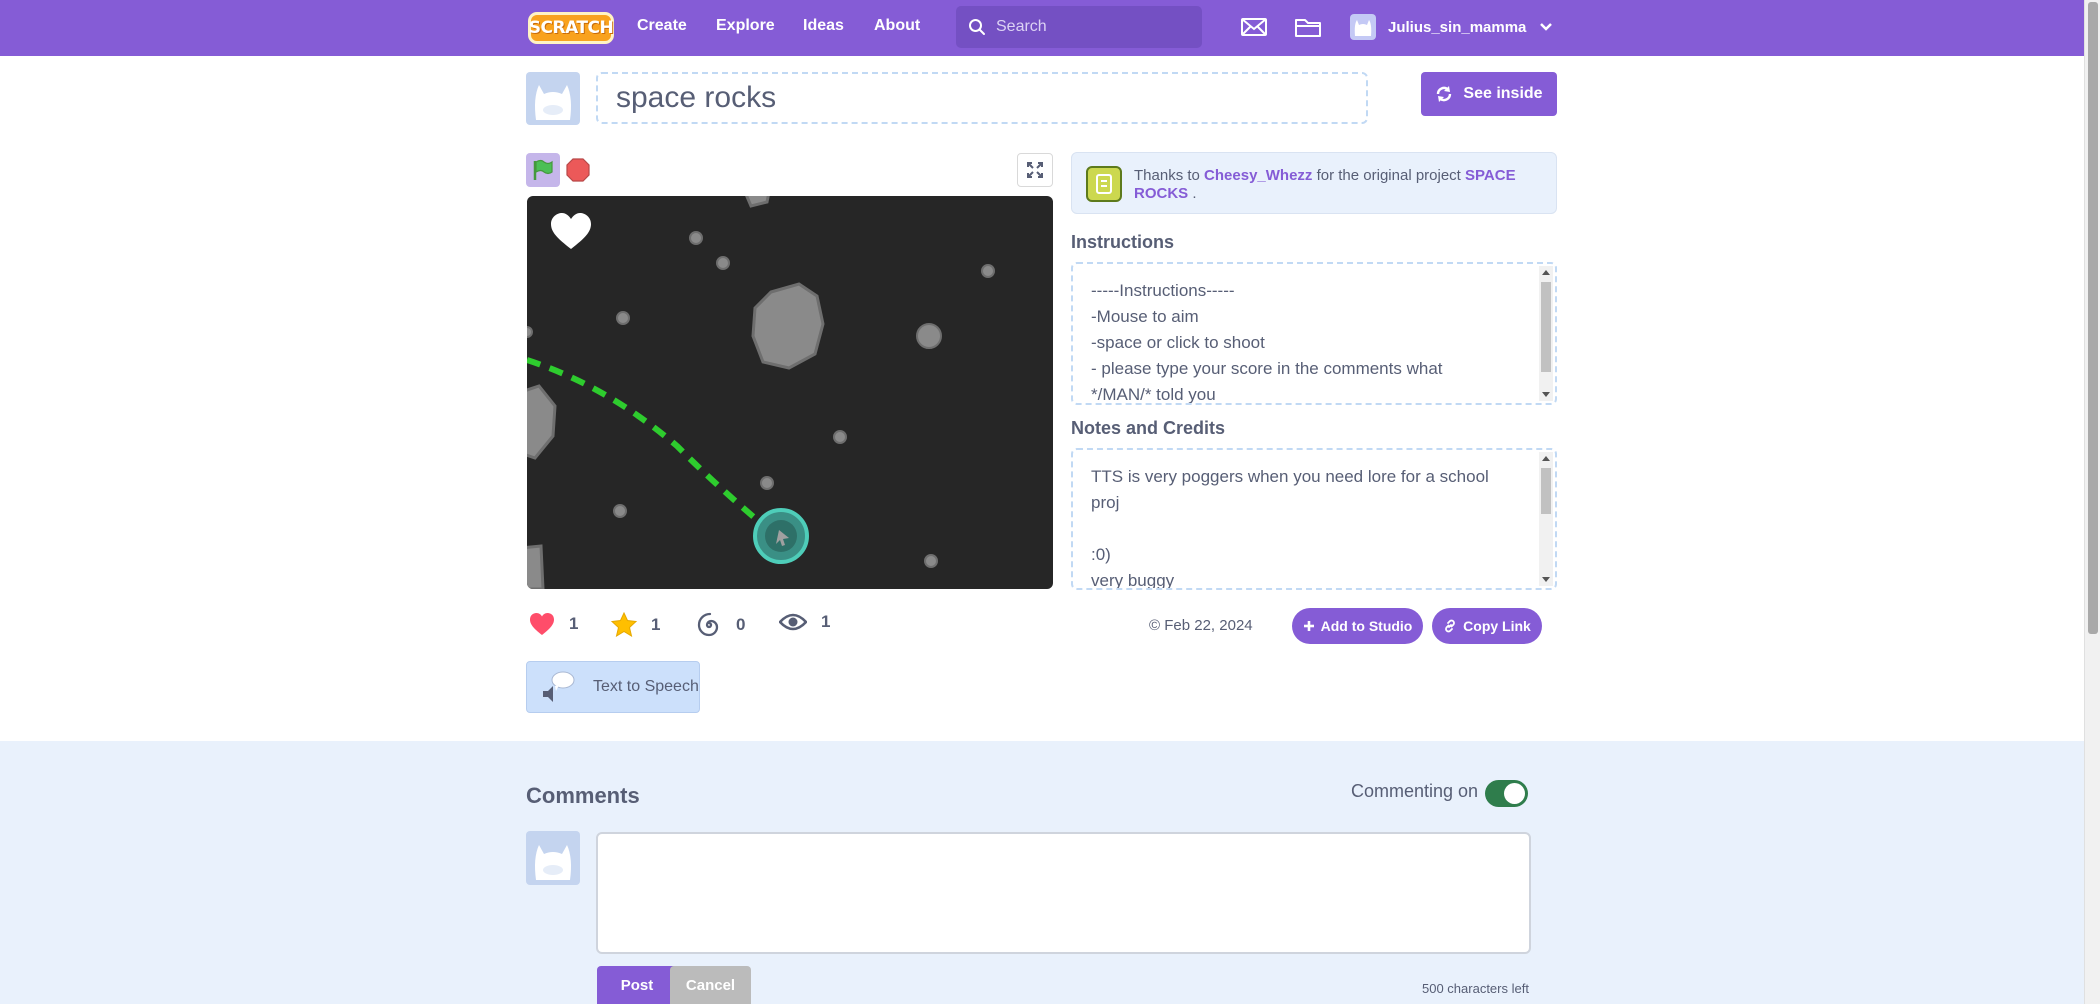 This screenshot has height=1004, width=2100. I want to click on remixes-stat: 0, so click(720, 625).